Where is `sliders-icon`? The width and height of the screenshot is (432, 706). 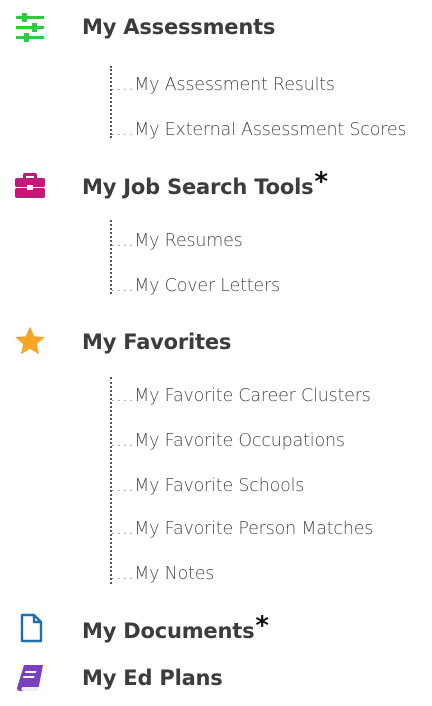 sliders-icon is located at coordinates (30, 27).